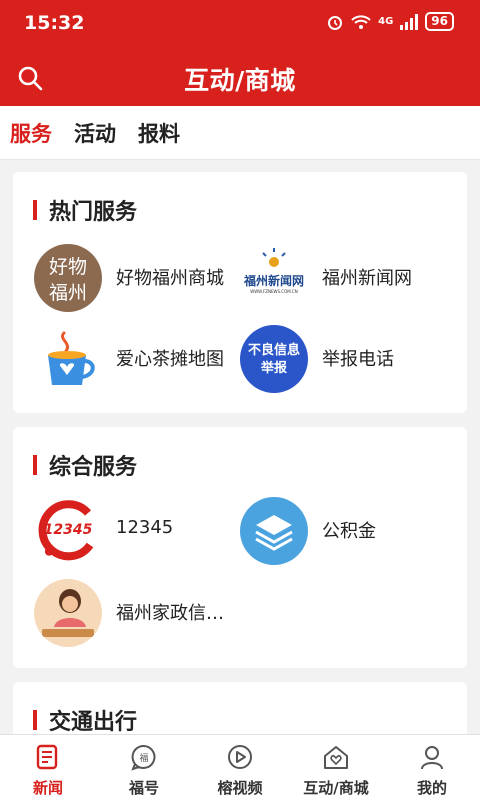  What do you see at coordinates (159, 133) in the screenshot?
I see `tab-news-tips: 报料` at bounding box center [159, 133].